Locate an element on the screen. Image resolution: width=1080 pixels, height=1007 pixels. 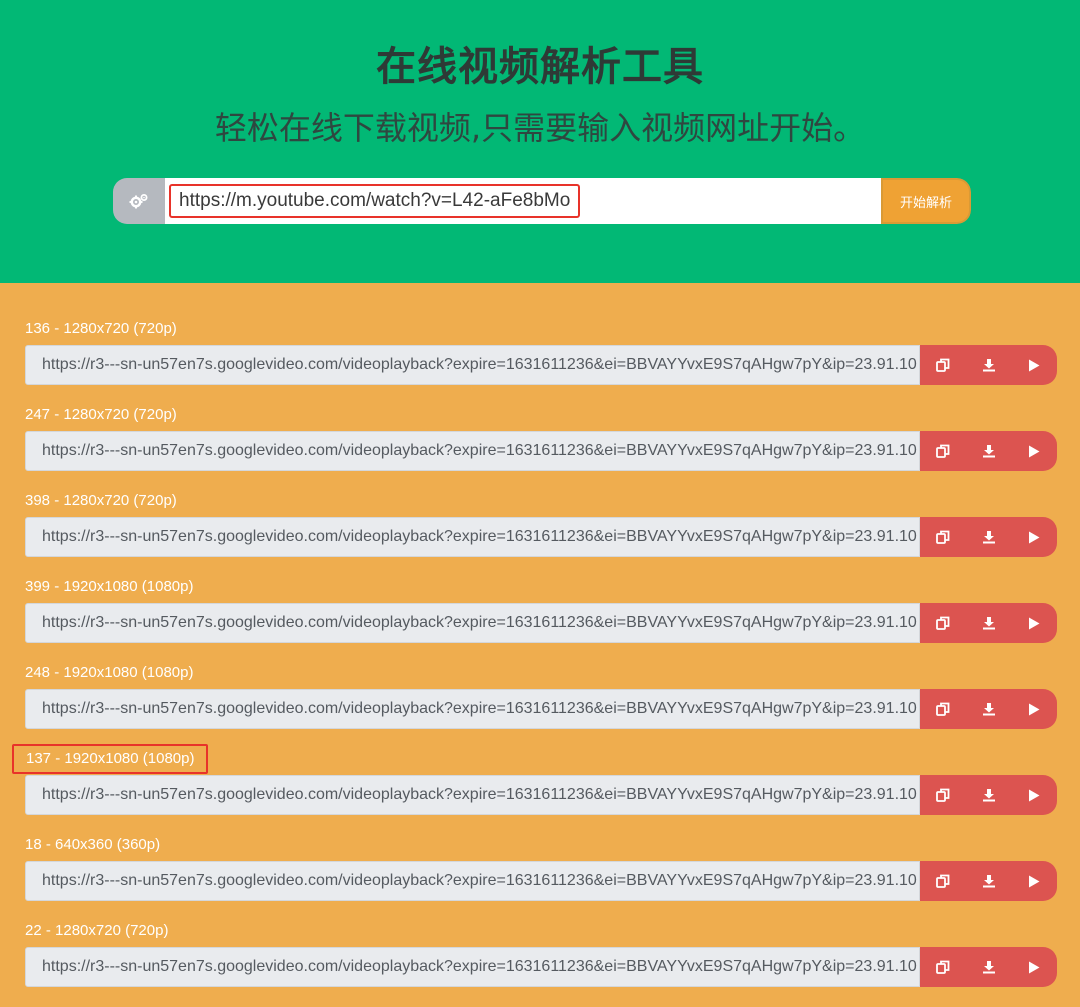
parse-button: 开始解析 is located at coordinates (926, 201).